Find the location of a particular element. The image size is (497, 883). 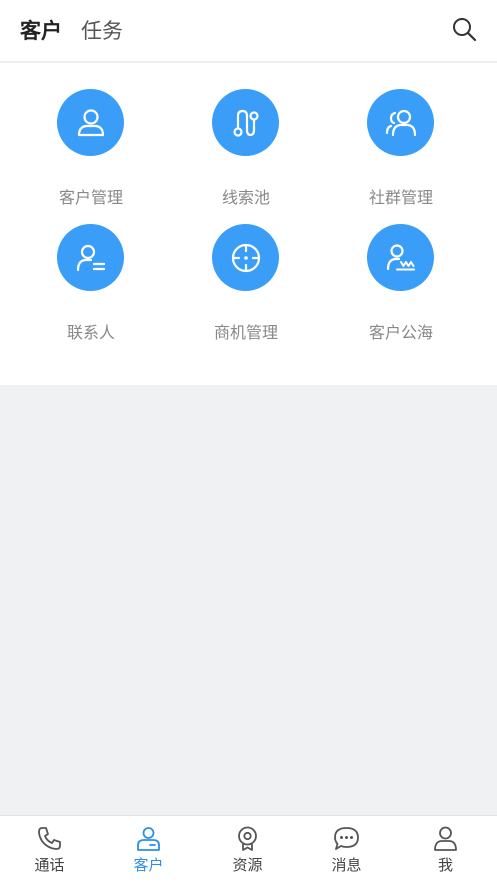

tab-customer: 客户 is located at coordinates (41, 31).